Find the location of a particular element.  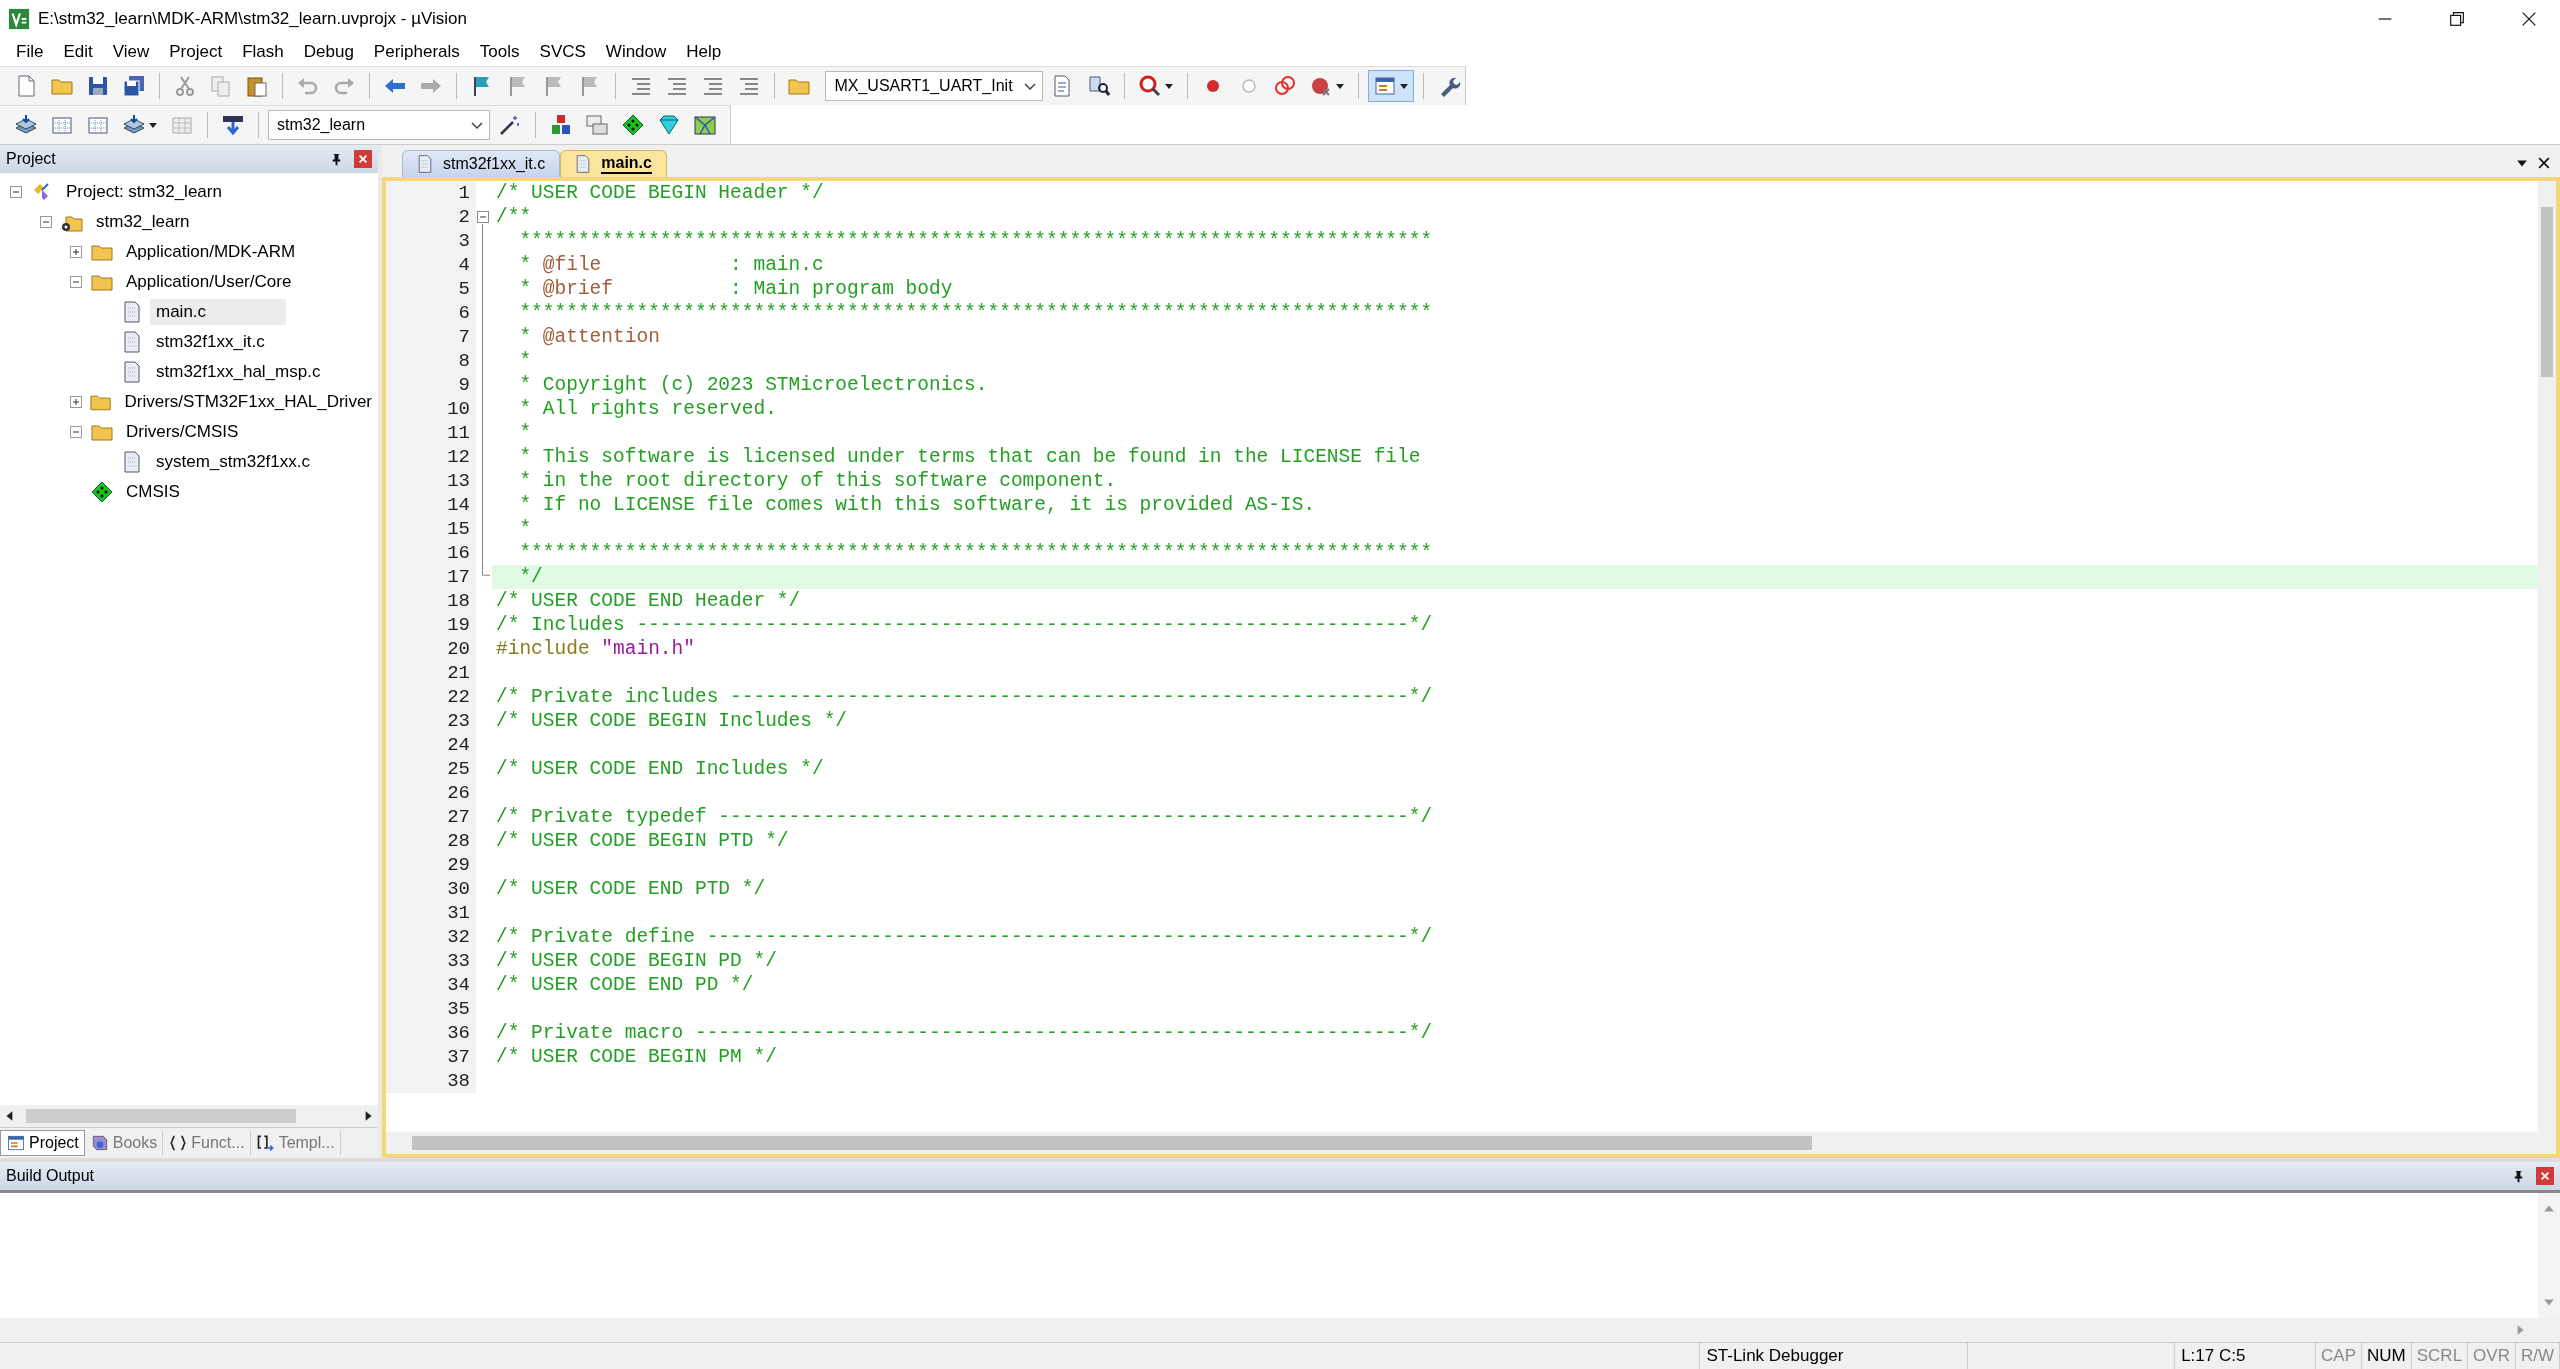

key-indicator: OVR is located at coordinates (2492, 1356).